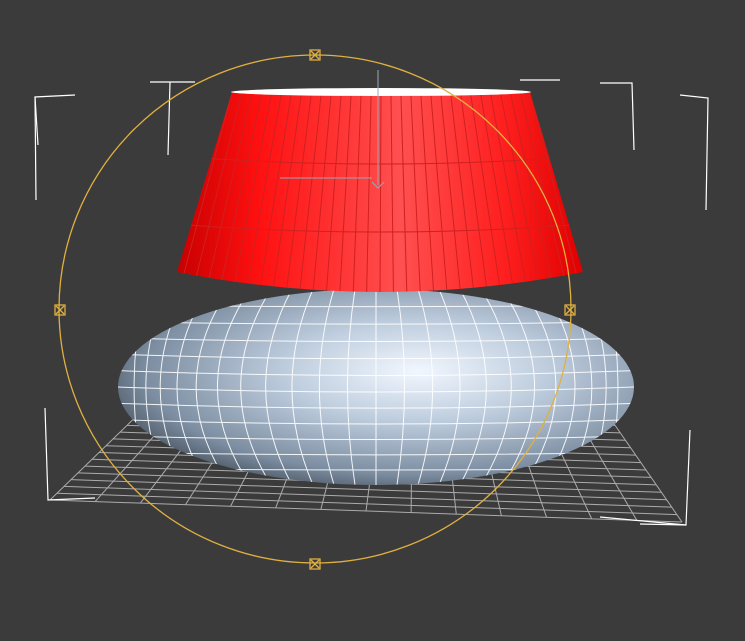  What do you see at coordinates (381, 92) in the screenshot?
I see `cone-top-rim` at bounding box center [381, 92].